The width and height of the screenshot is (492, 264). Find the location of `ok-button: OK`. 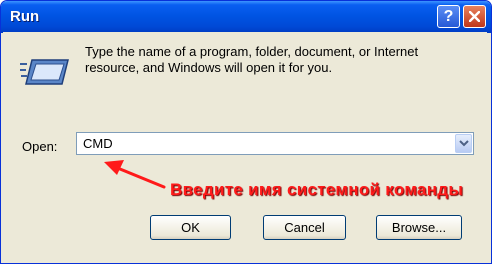

ok-button: OK is located at coordinates (190, 227).